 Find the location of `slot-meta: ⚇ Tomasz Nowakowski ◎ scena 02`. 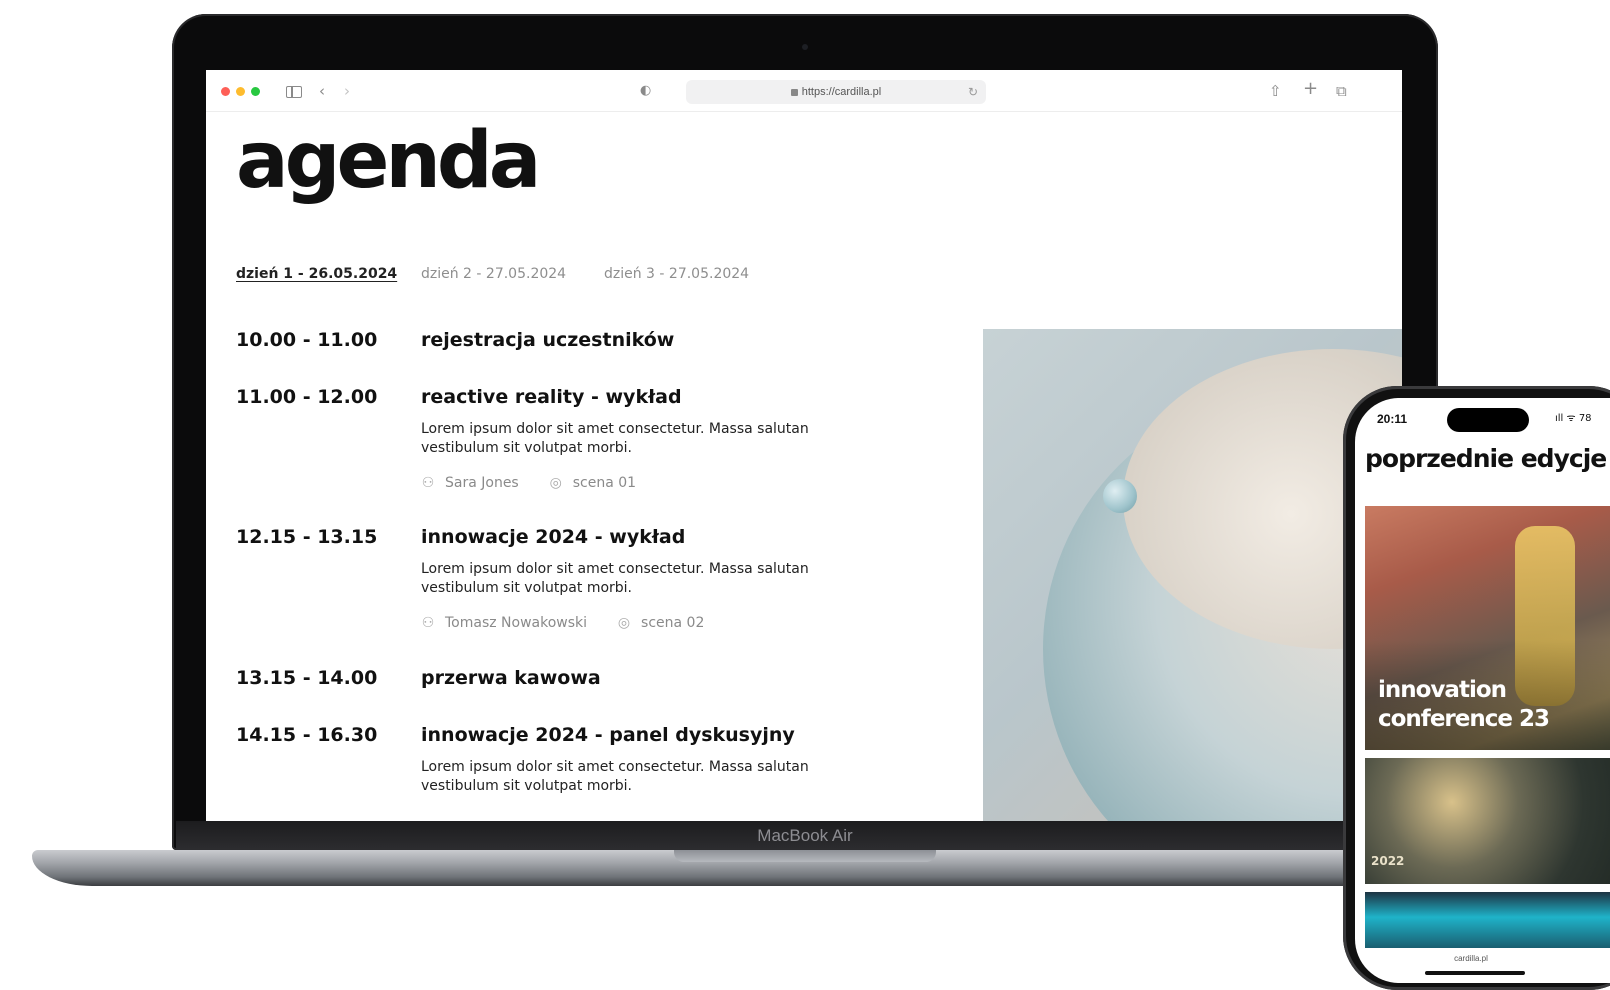

slot-meta: ⚇ Tomasz Nowakowski ◎ scena 02 is located at coordinates (563, 623).